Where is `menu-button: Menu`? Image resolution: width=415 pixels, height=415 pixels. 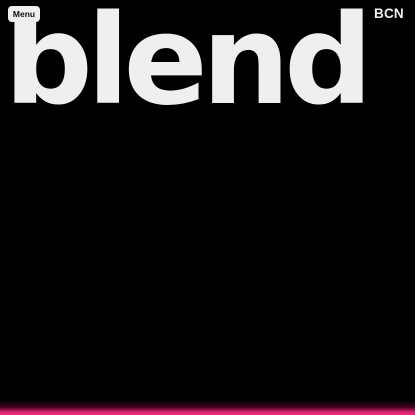
menu-button: Menu is located at coordinates (24, 14).